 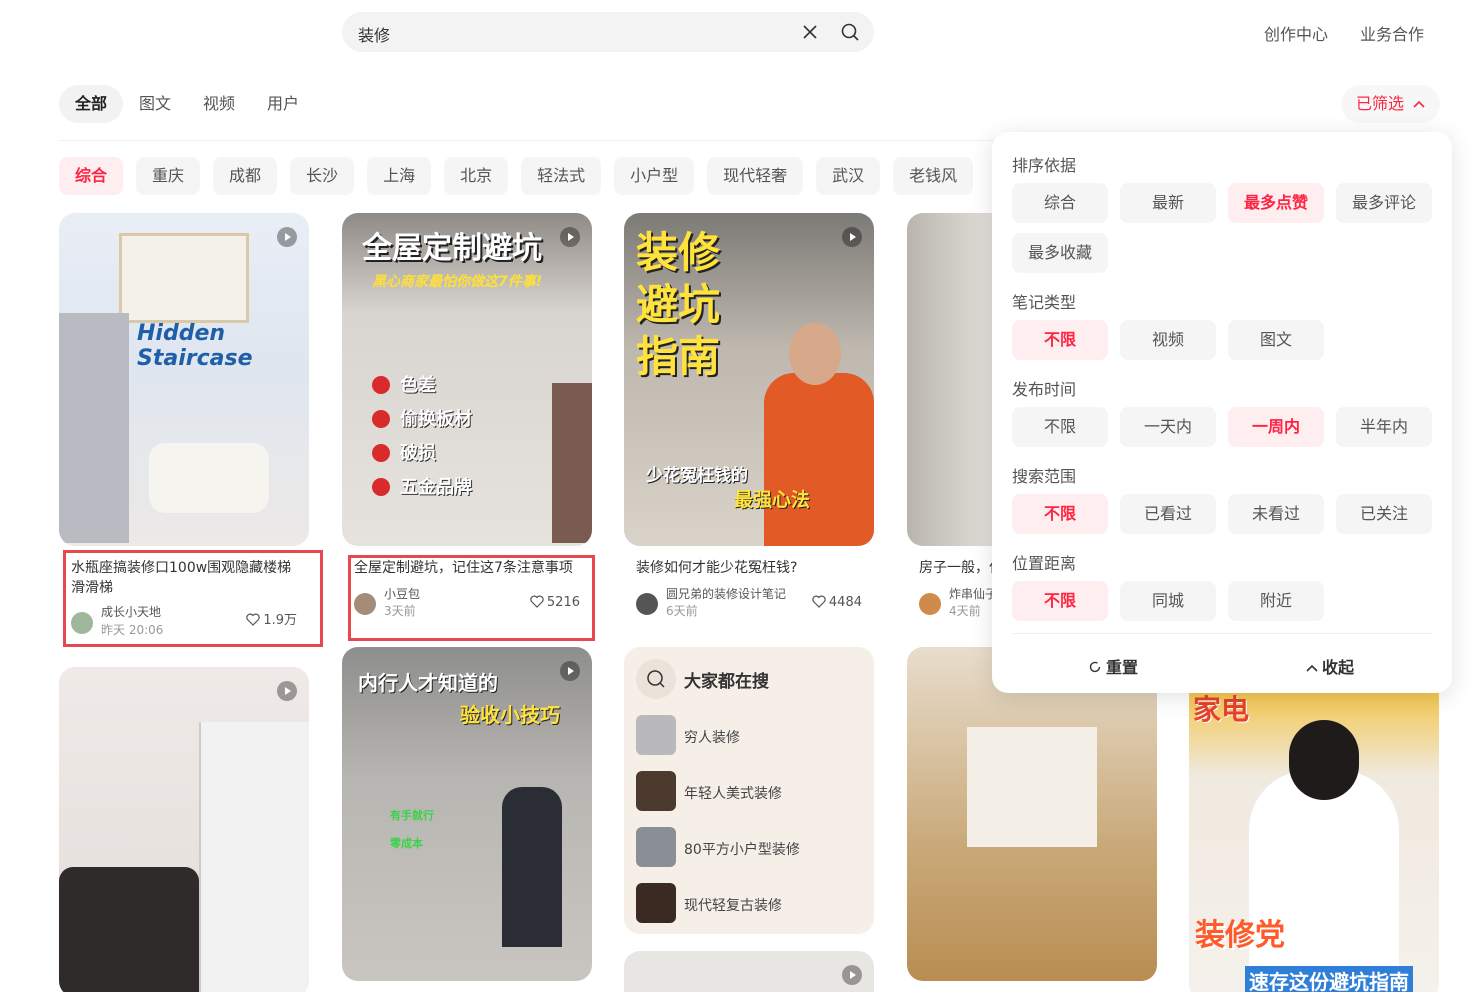 I want to click on note-cover-image: 家电 装修党 速存这份避坑指南, so click(x=1314, y=836).